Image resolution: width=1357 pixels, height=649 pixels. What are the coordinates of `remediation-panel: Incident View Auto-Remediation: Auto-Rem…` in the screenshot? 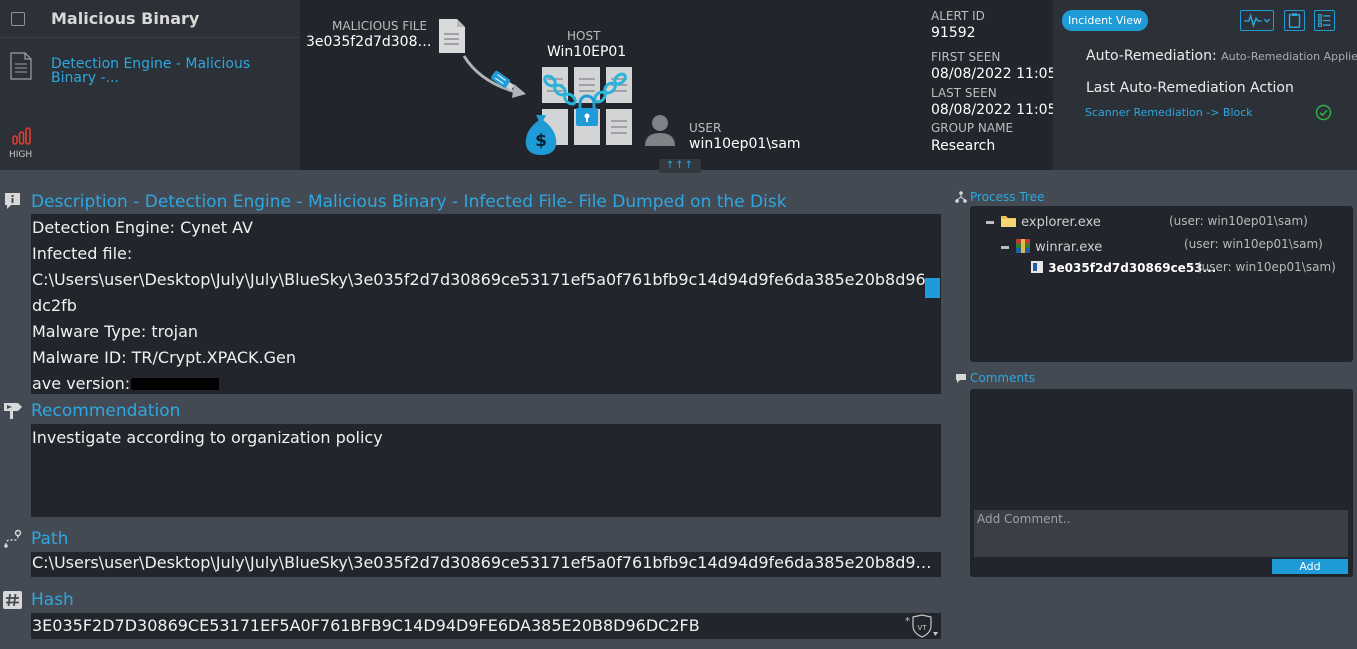 It's located at (1205, 85).